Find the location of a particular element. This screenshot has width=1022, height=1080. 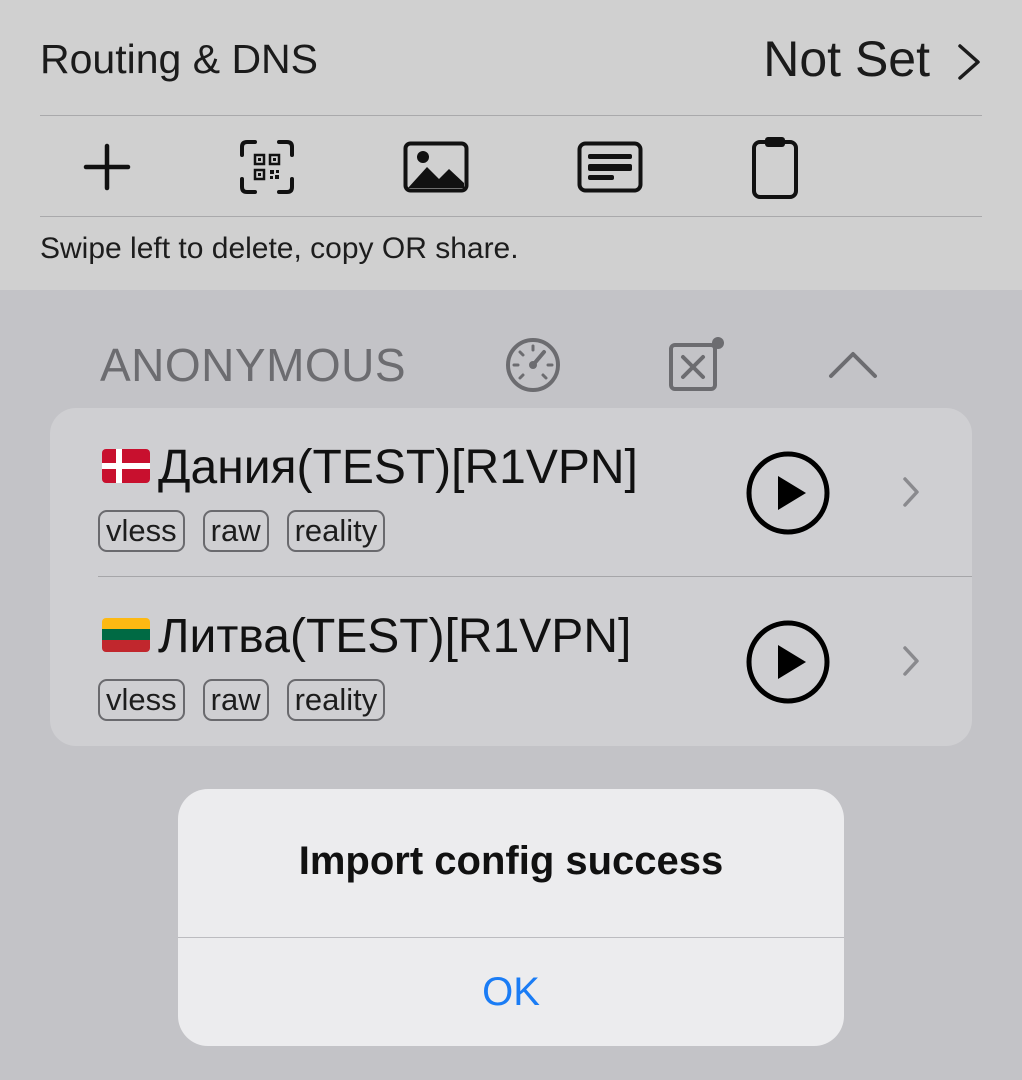

plus-icon is located at coordinates (107, 167).